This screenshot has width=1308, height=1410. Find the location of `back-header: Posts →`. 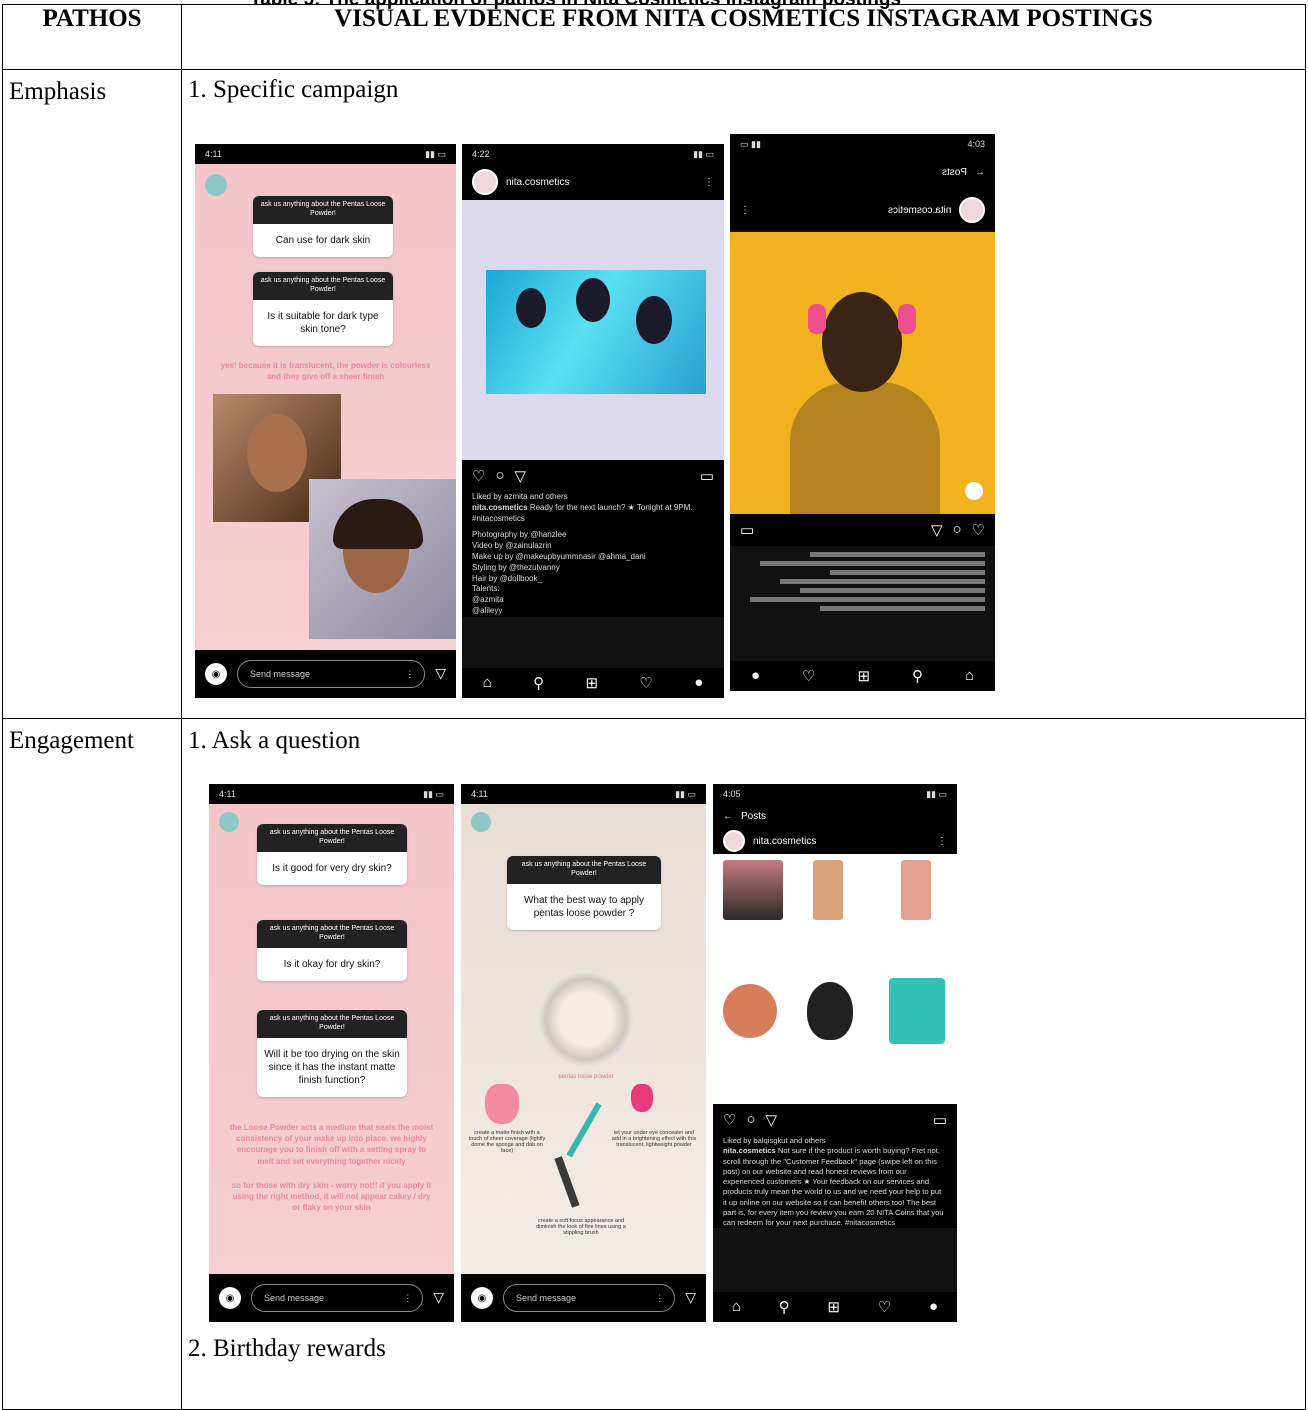

back-header: Posts → is located at coordinates (862, 172).